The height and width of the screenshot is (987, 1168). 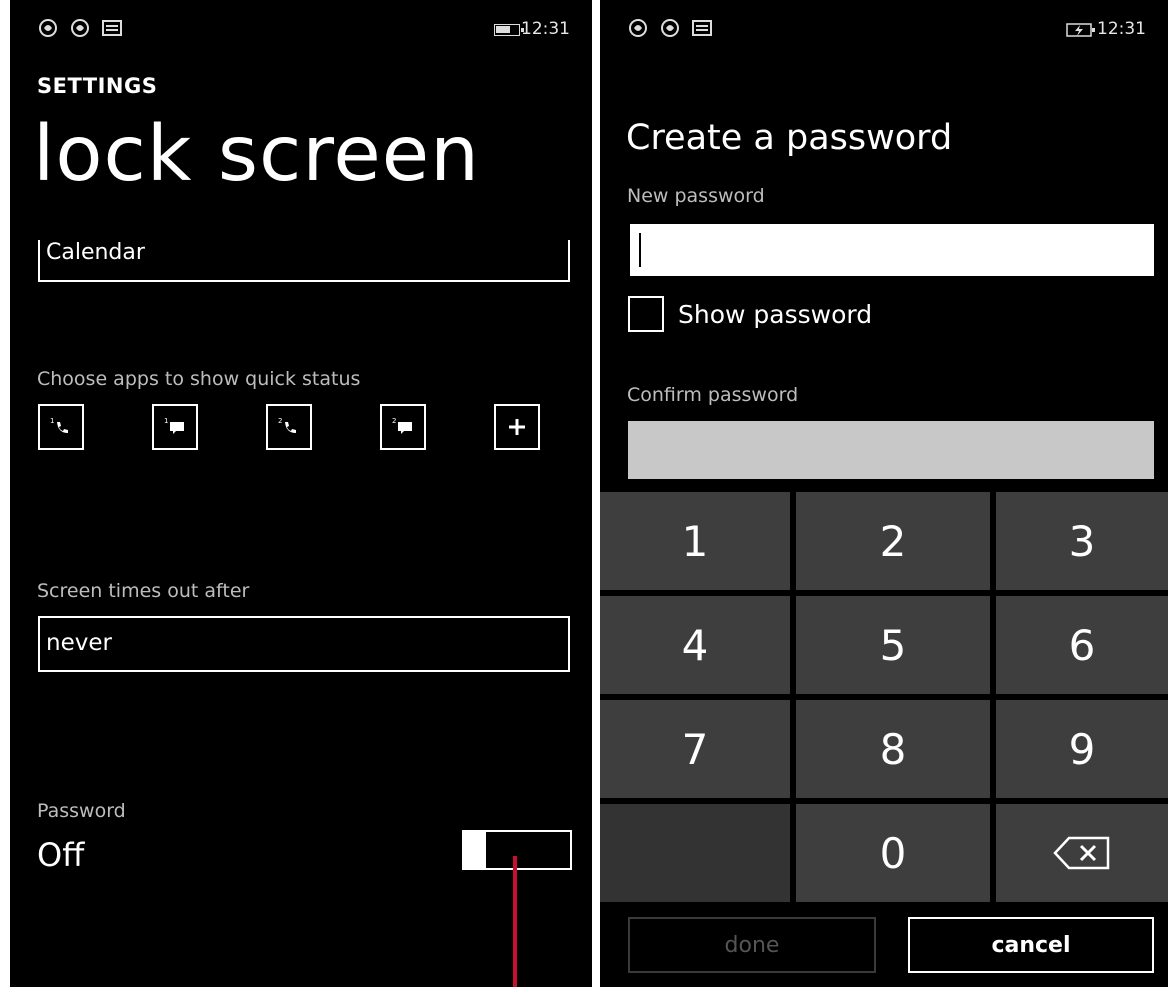 I want to click on password-label: Password, so click(x=81, y=811).